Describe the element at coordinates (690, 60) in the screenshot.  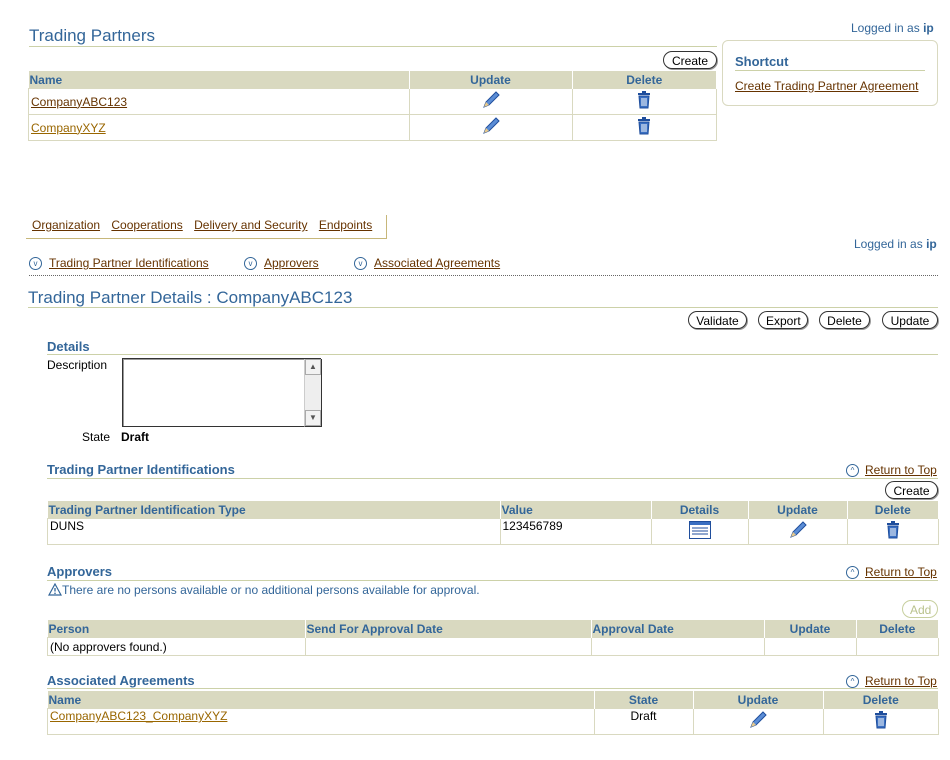
I see `create-partner-button: Create` at that location.